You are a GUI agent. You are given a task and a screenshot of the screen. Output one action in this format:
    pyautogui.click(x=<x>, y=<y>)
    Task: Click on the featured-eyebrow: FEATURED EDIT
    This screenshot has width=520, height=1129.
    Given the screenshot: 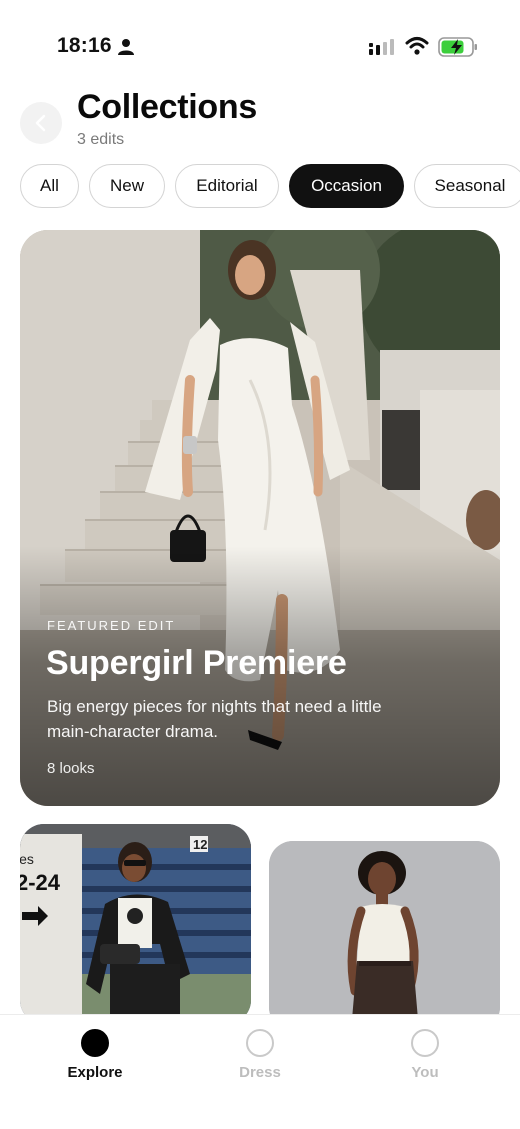 What is the action you would take?
    pyautogui.click(x=111, y=625)
    